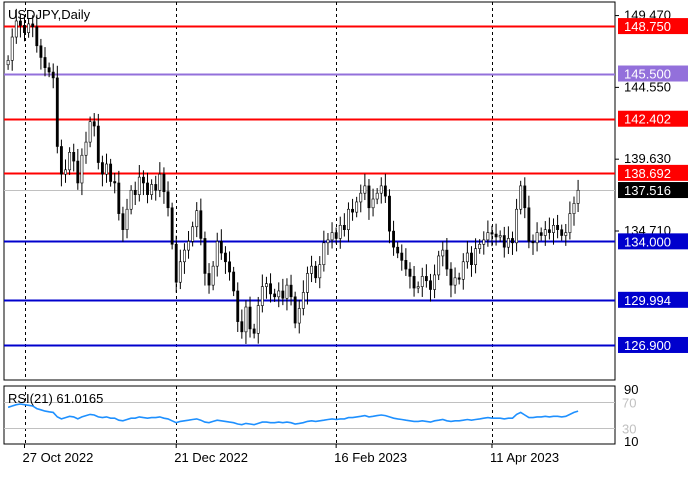 The height and width of the screenshot is (500, 700). Describe the element at coordinates (49, 14) in the screenshot. I see `symbol-title: USDJPY,Daily` at that location.